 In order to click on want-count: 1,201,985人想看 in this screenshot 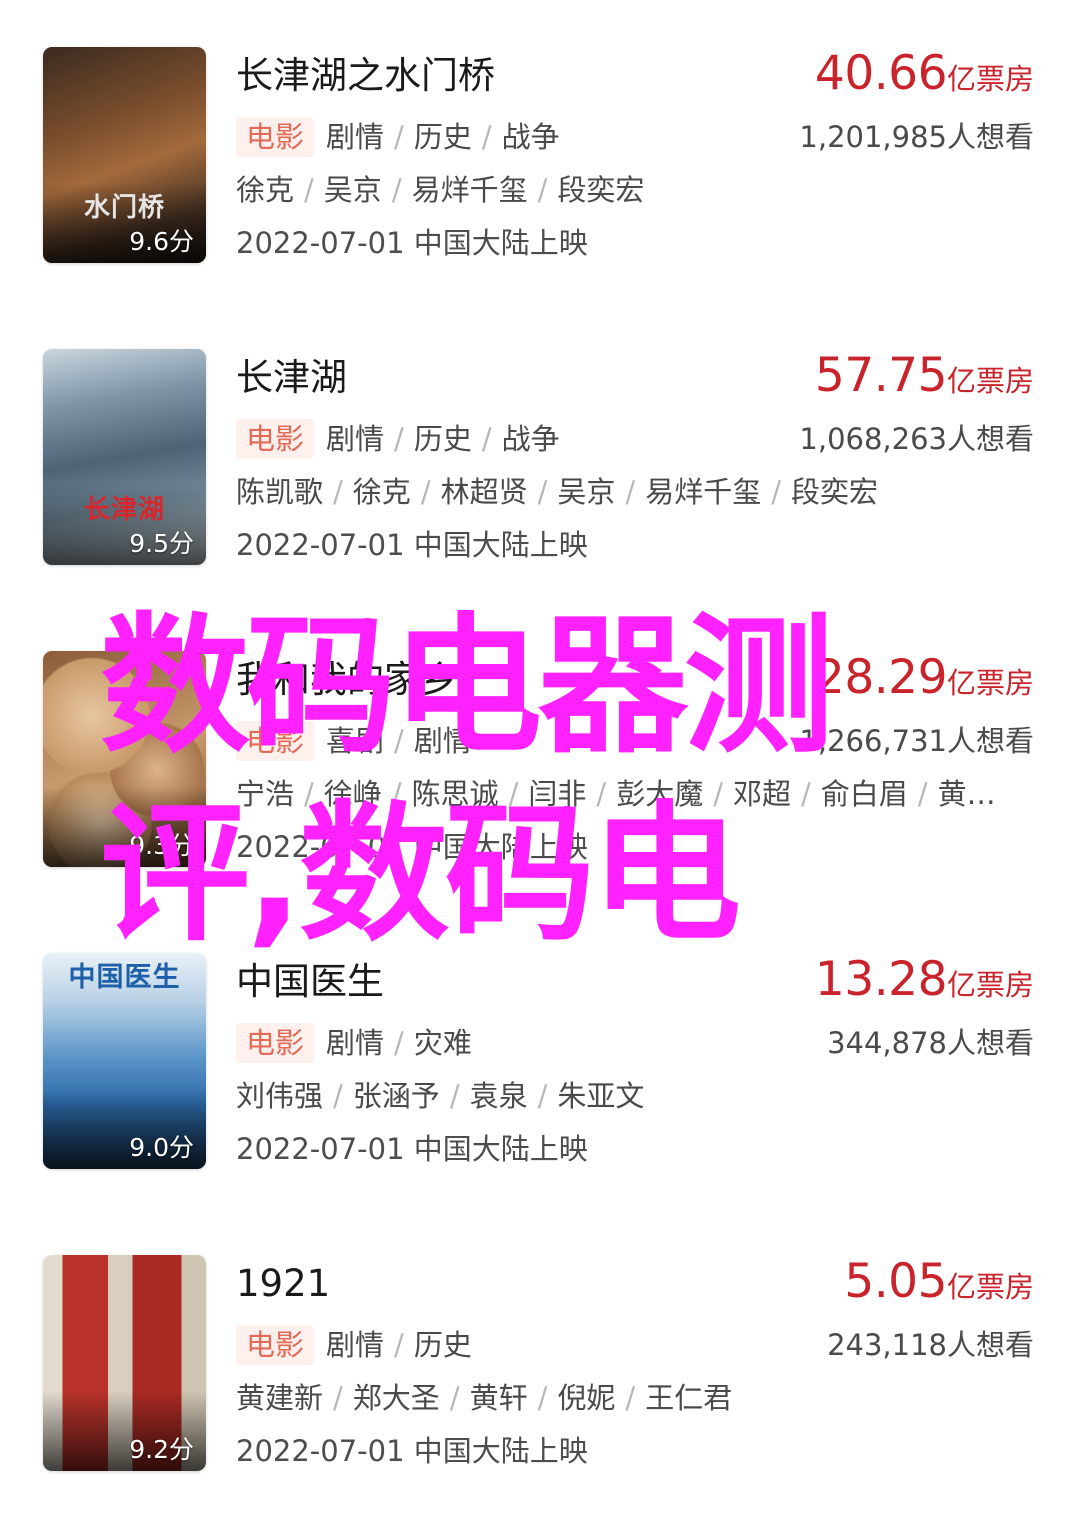, I will do `click(916, 137)`.